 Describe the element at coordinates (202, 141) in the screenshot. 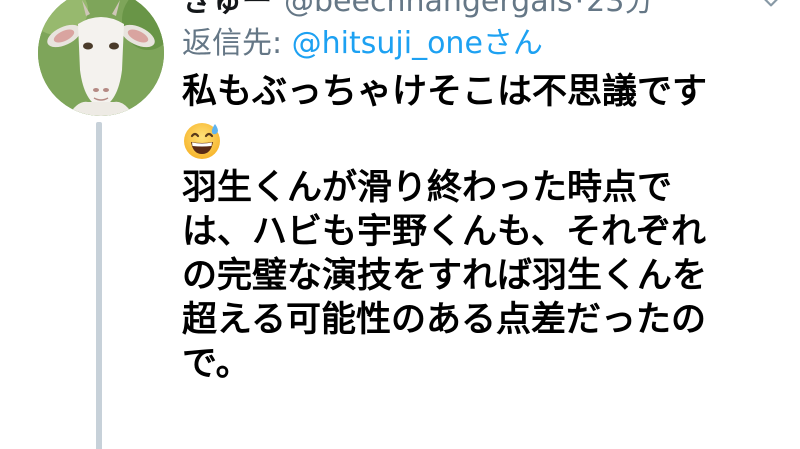

I see `grinning-face-with-sweat-icon` at that location.